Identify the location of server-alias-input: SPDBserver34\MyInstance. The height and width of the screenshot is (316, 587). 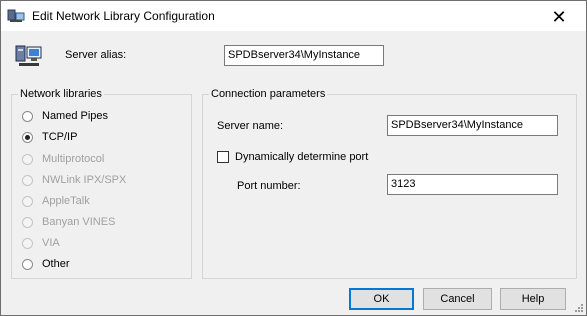
(304, 55).